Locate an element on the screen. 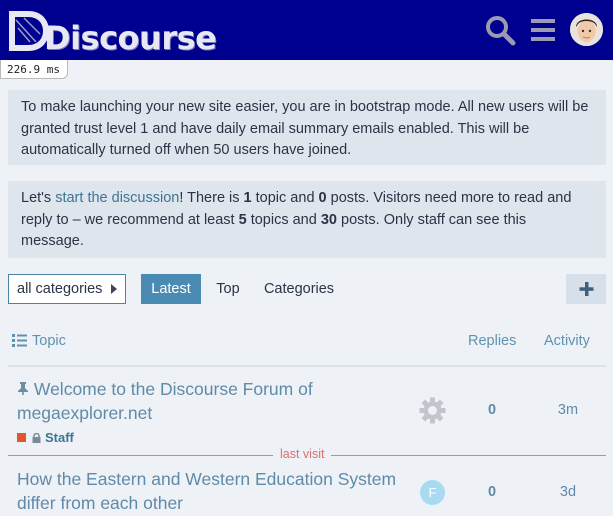 This screenshot has height=516, width=613. activity-time: 3d is located at coordinates (568, 492).